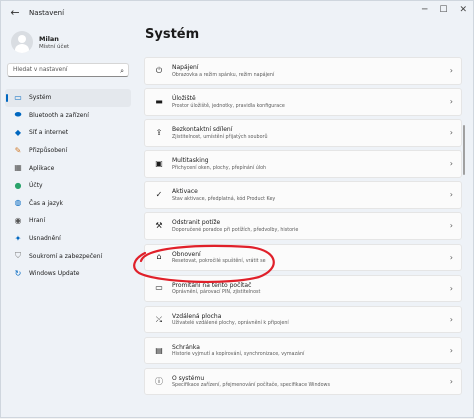  Describe the element at coordinates (219, 262) in the screenshot. I see `card-subtitle: Resetovat, pokročilé spuštění, vrátit se` at that location.